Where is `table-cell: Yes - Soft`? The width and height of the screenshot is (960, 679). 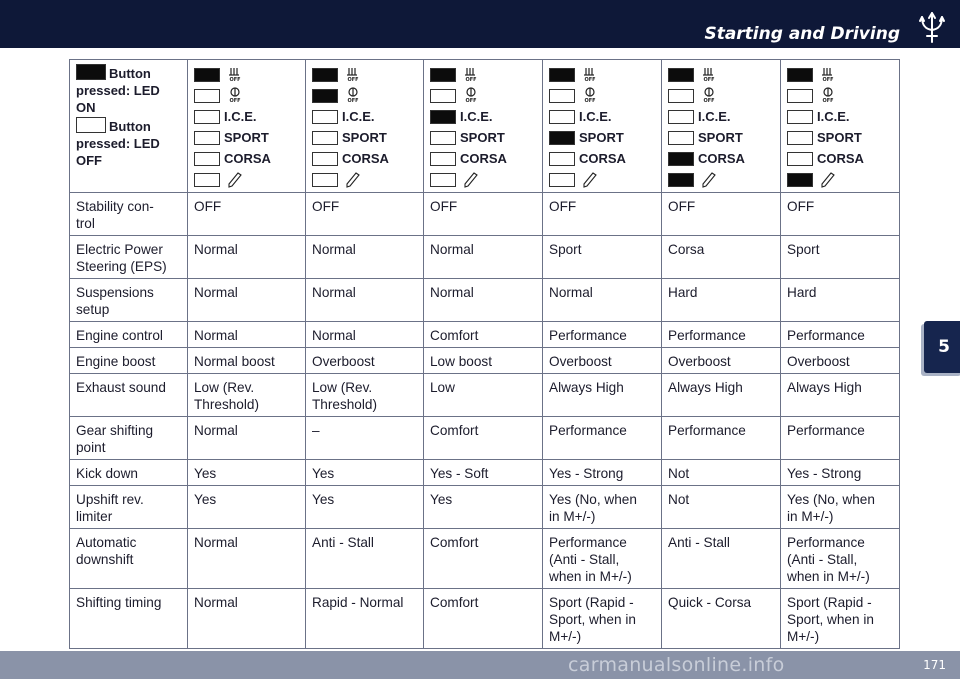 table-cell: Yes - Soft is located at coordinates (483, 472).